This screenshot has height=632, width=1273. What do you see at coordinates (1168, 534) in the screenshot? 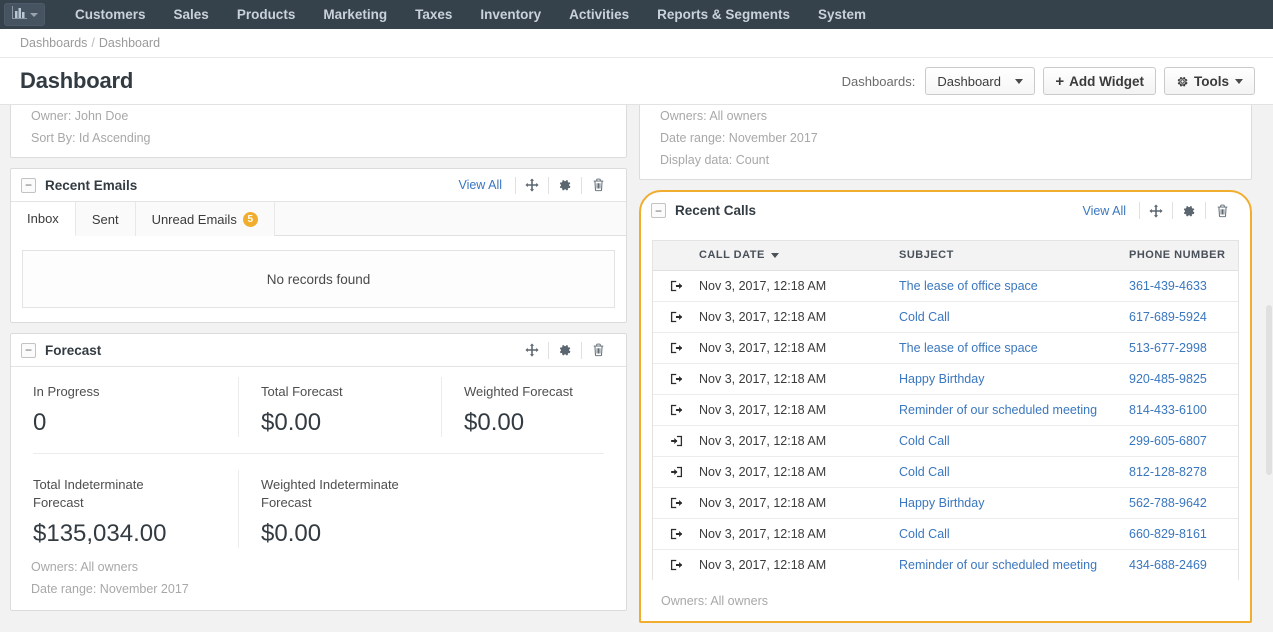
I see `phone-number-link: 660-829-8161` at bounding box center [1168, 534].